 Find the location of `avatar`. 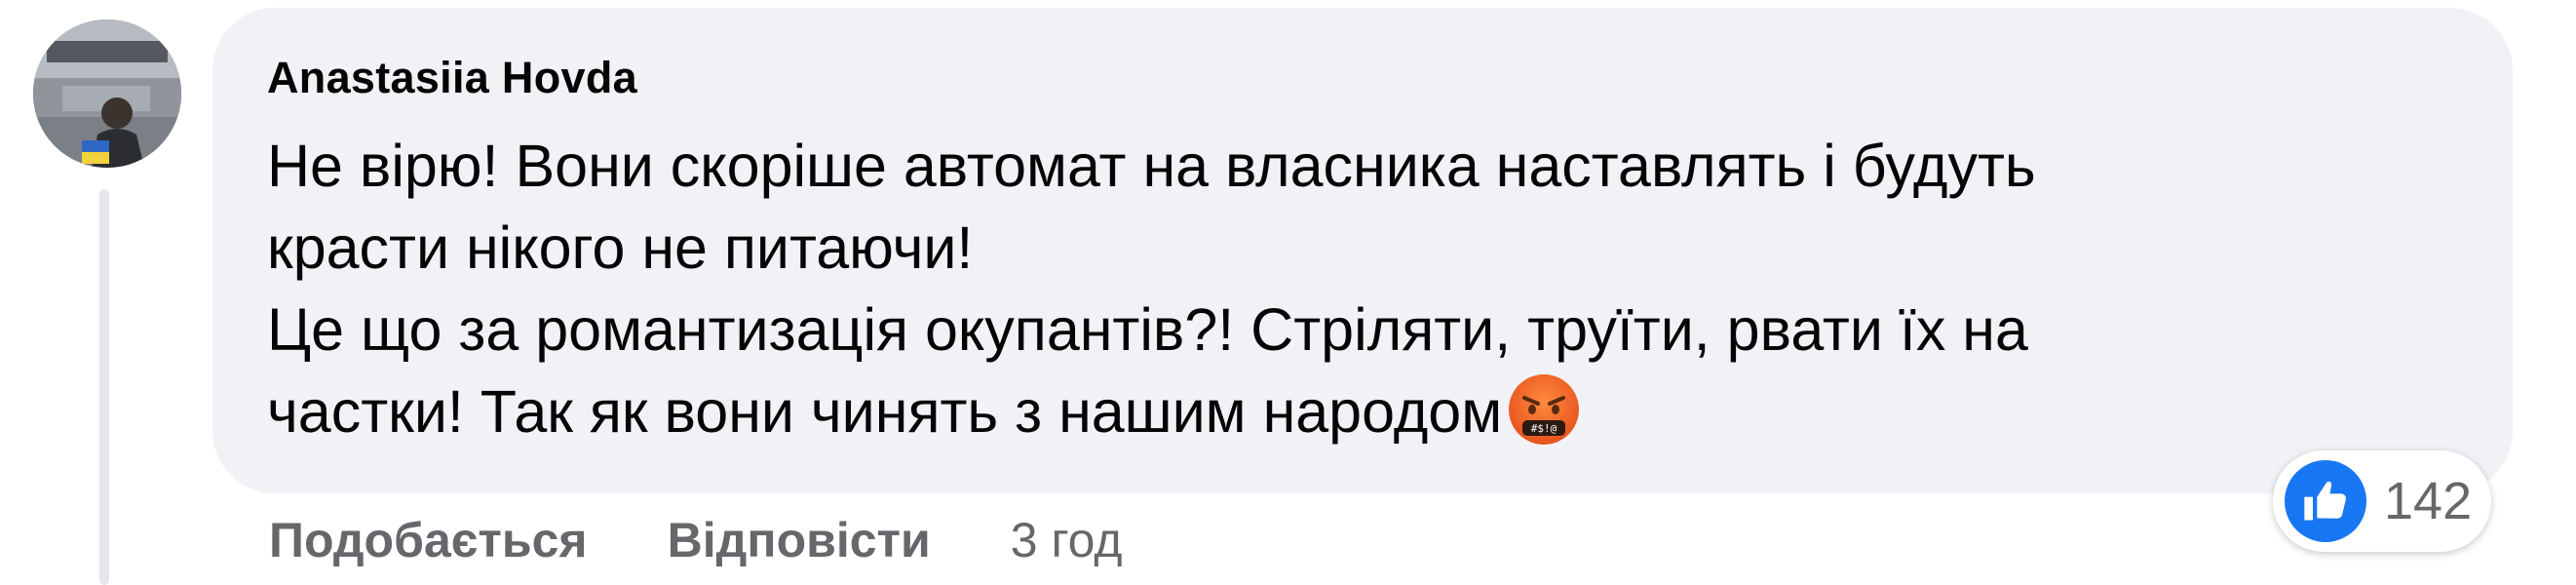

avatar is located at coordinates (107, 94).